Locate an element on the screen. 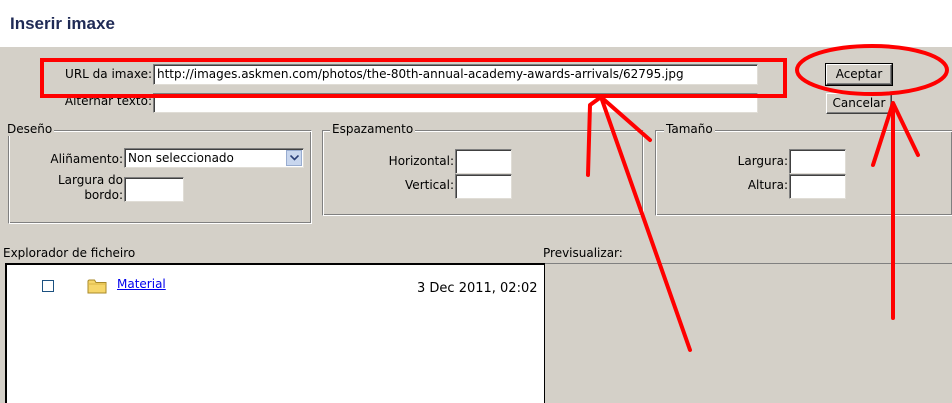  height-label: Altura: is located at coordinates (767, 185).